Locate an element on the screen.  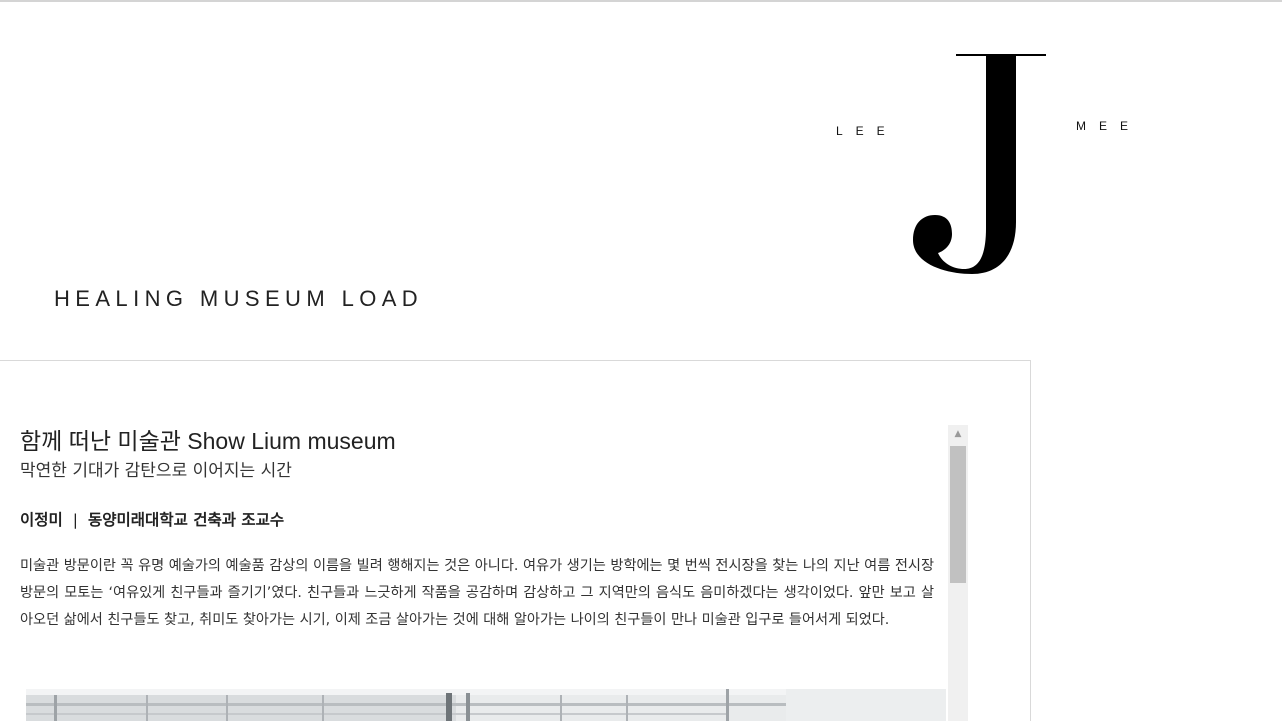
lee-j-mee-logo: LEE MEE is located at coordinates (990, 165).